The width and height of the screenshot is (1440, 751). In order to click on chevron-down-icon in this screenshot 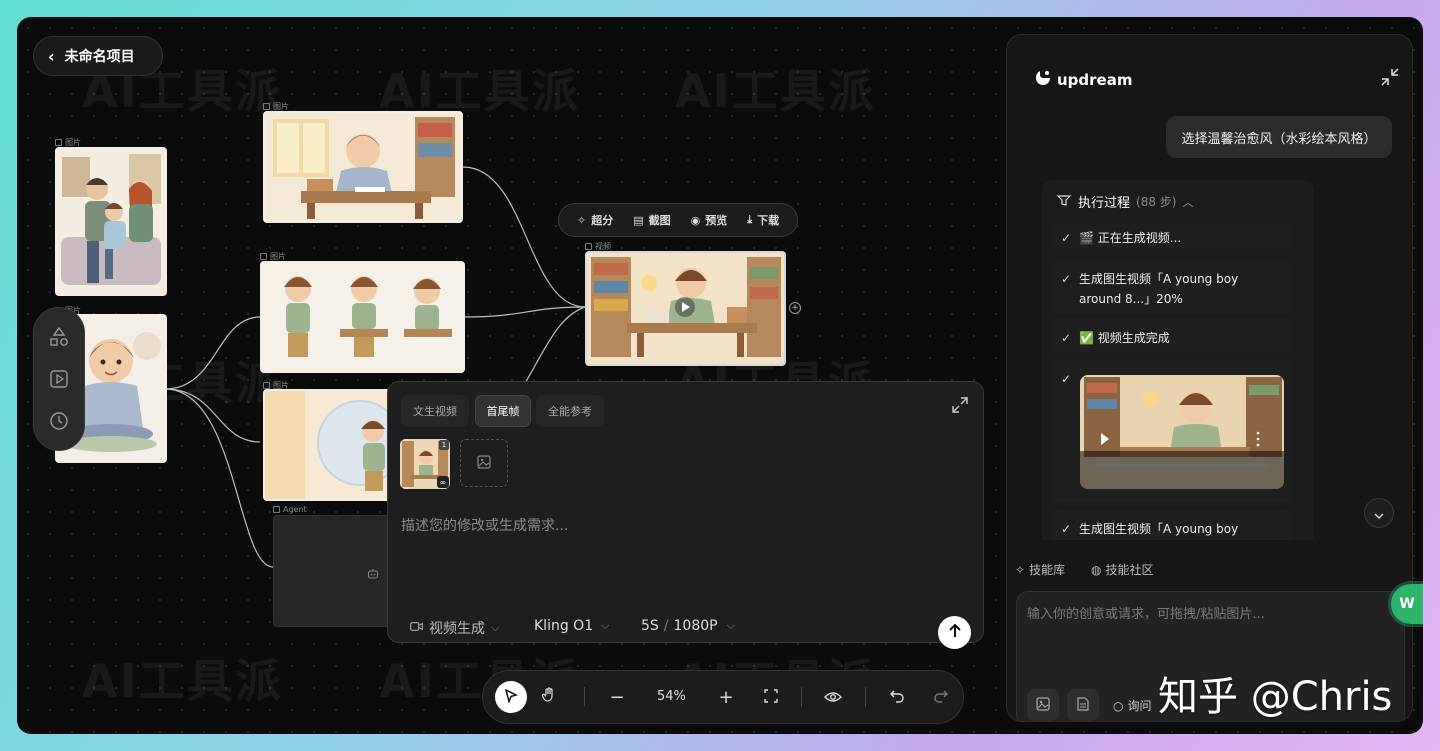, I will do `click(1379, 513)`.